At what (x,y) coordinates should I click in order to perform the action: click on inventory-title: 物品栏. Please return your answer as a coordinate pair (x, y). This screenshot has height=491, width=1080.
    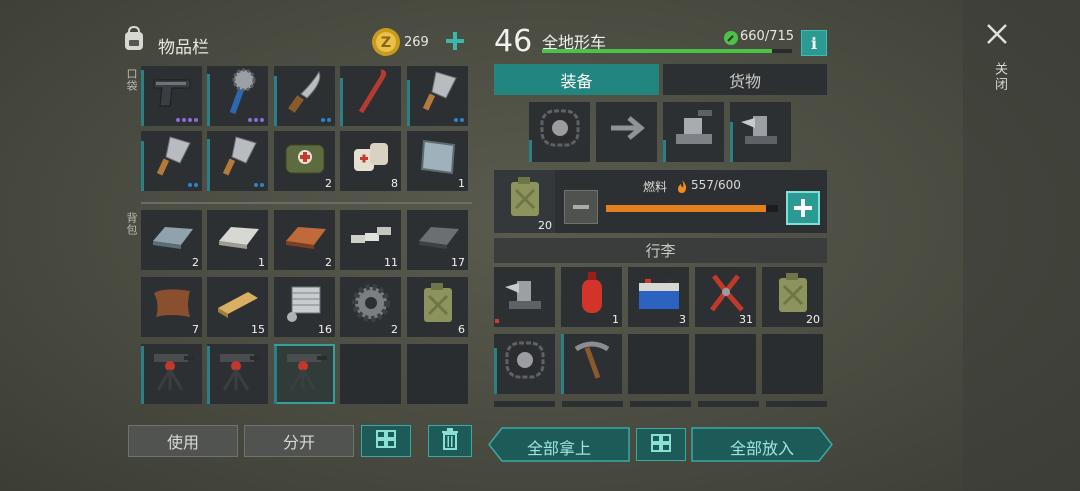
    Looking at the image, I should click on (183, 48).